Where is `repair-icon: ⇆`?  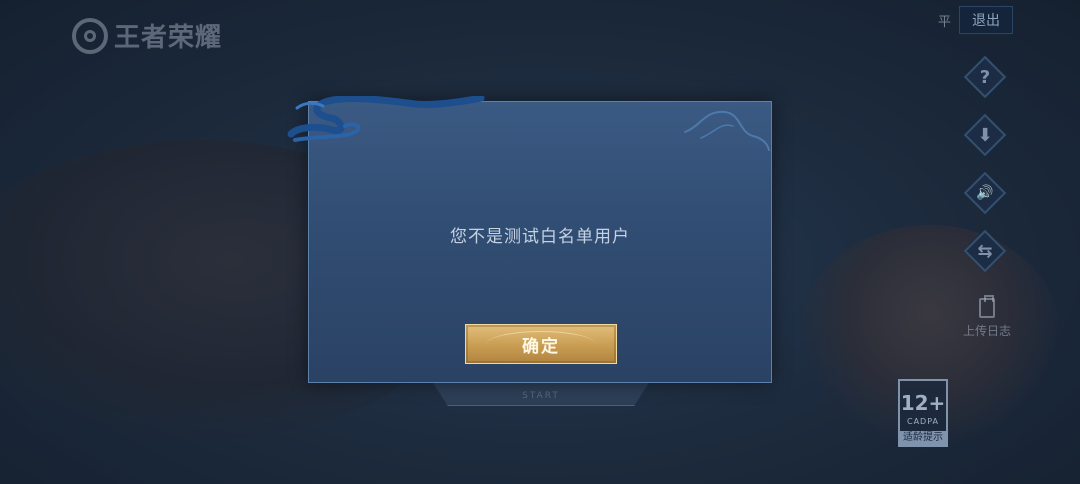 repair-icon: ⇆ is located at coordinates (985, 251).